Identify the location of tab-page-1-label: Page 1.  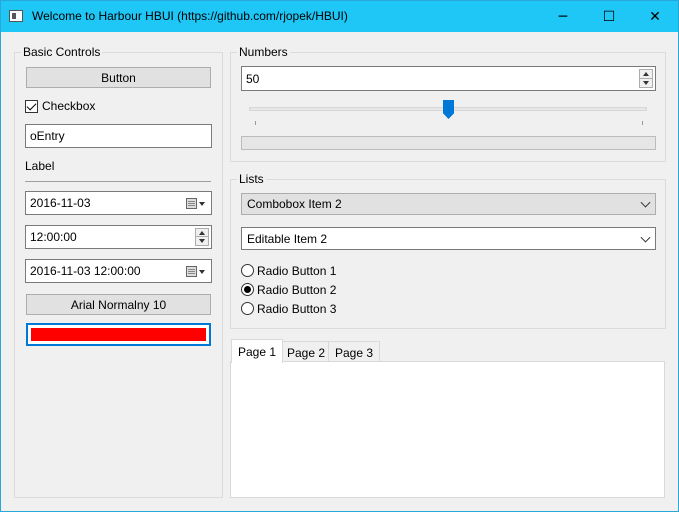
(257, 351).